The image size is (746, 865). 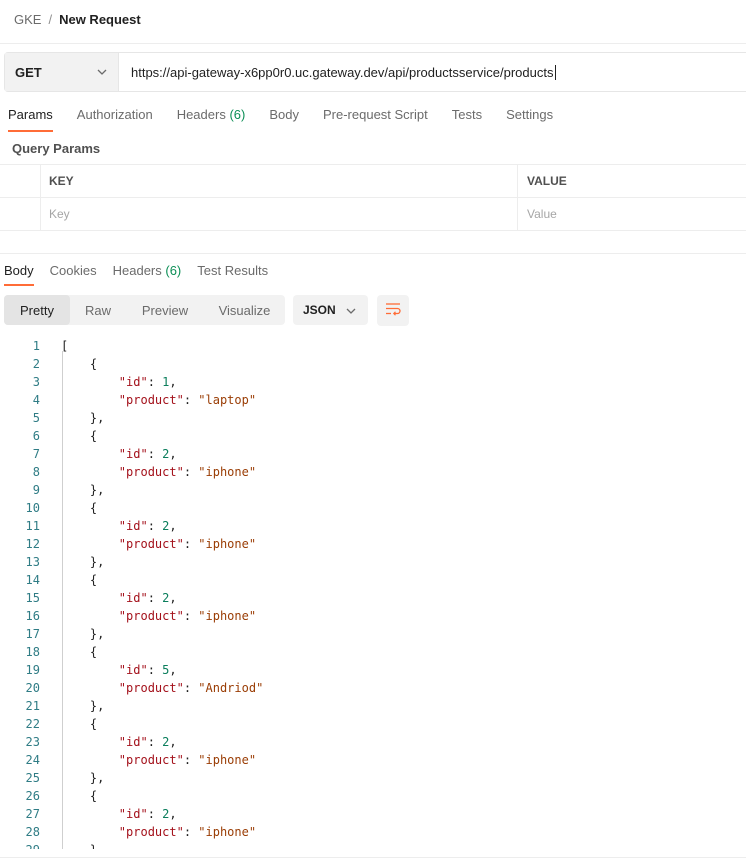 I want to click on line-number: 29, so click(x=20, y=846).